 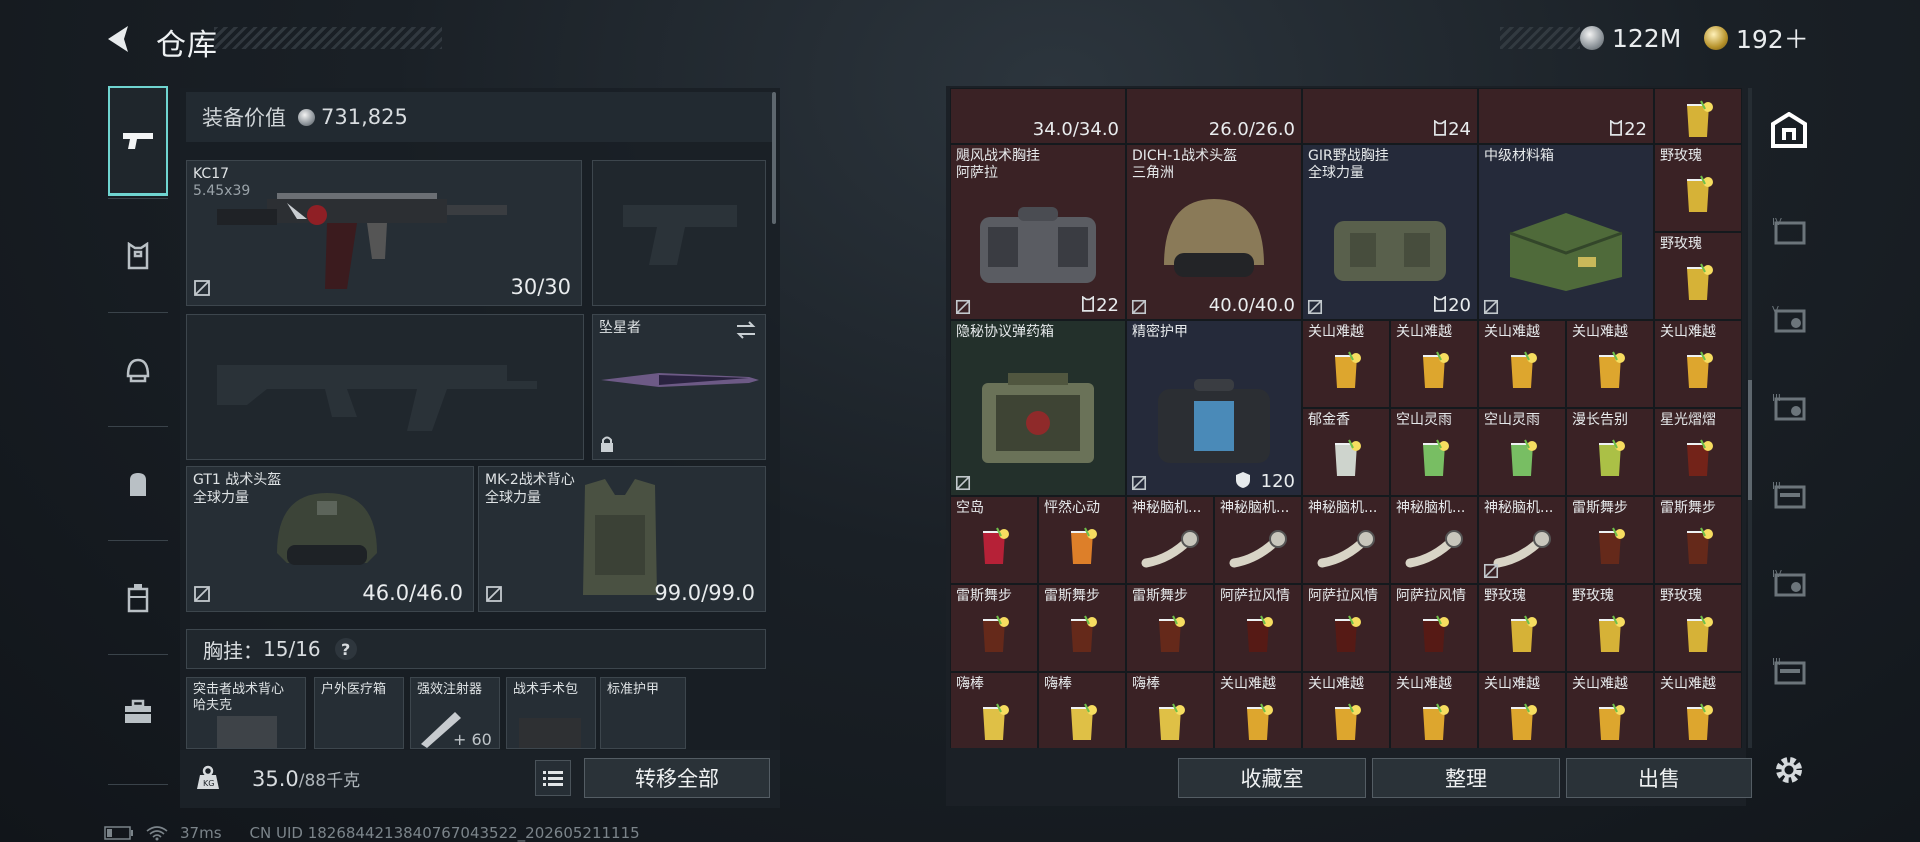 I want to click on stash-item: 星光熠熠, so click(x=1698, y=452).